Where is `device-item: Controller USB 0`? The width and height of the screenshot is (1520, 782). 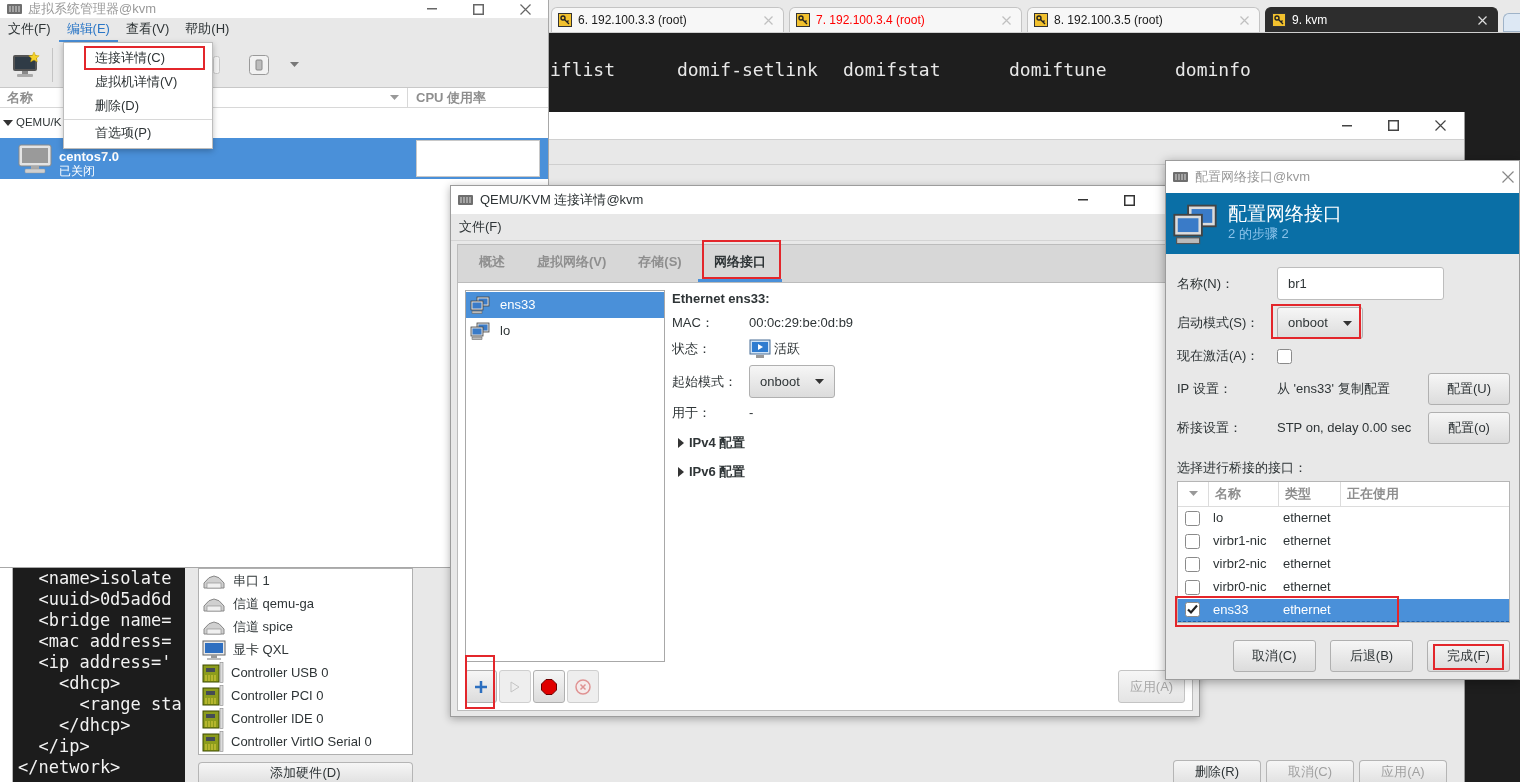 device-item: Controller USB 0 is located at coordinates (305, 672).